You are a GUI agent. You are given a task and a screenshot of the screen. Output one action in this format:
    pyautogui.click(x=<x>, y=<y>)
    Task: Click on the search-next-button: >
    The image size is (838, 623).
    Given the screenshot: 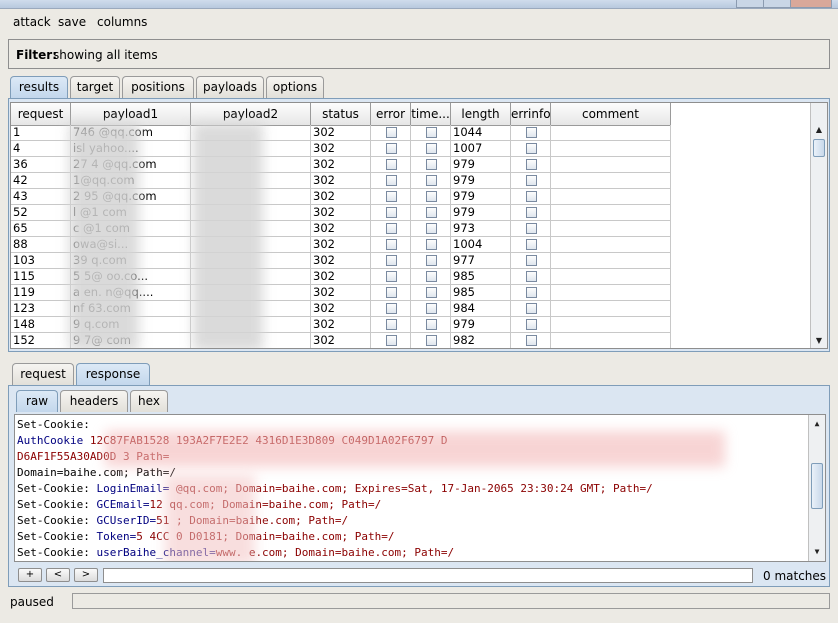 What is the action you would take?
    pyautogui.click(x=86, y=575)
    